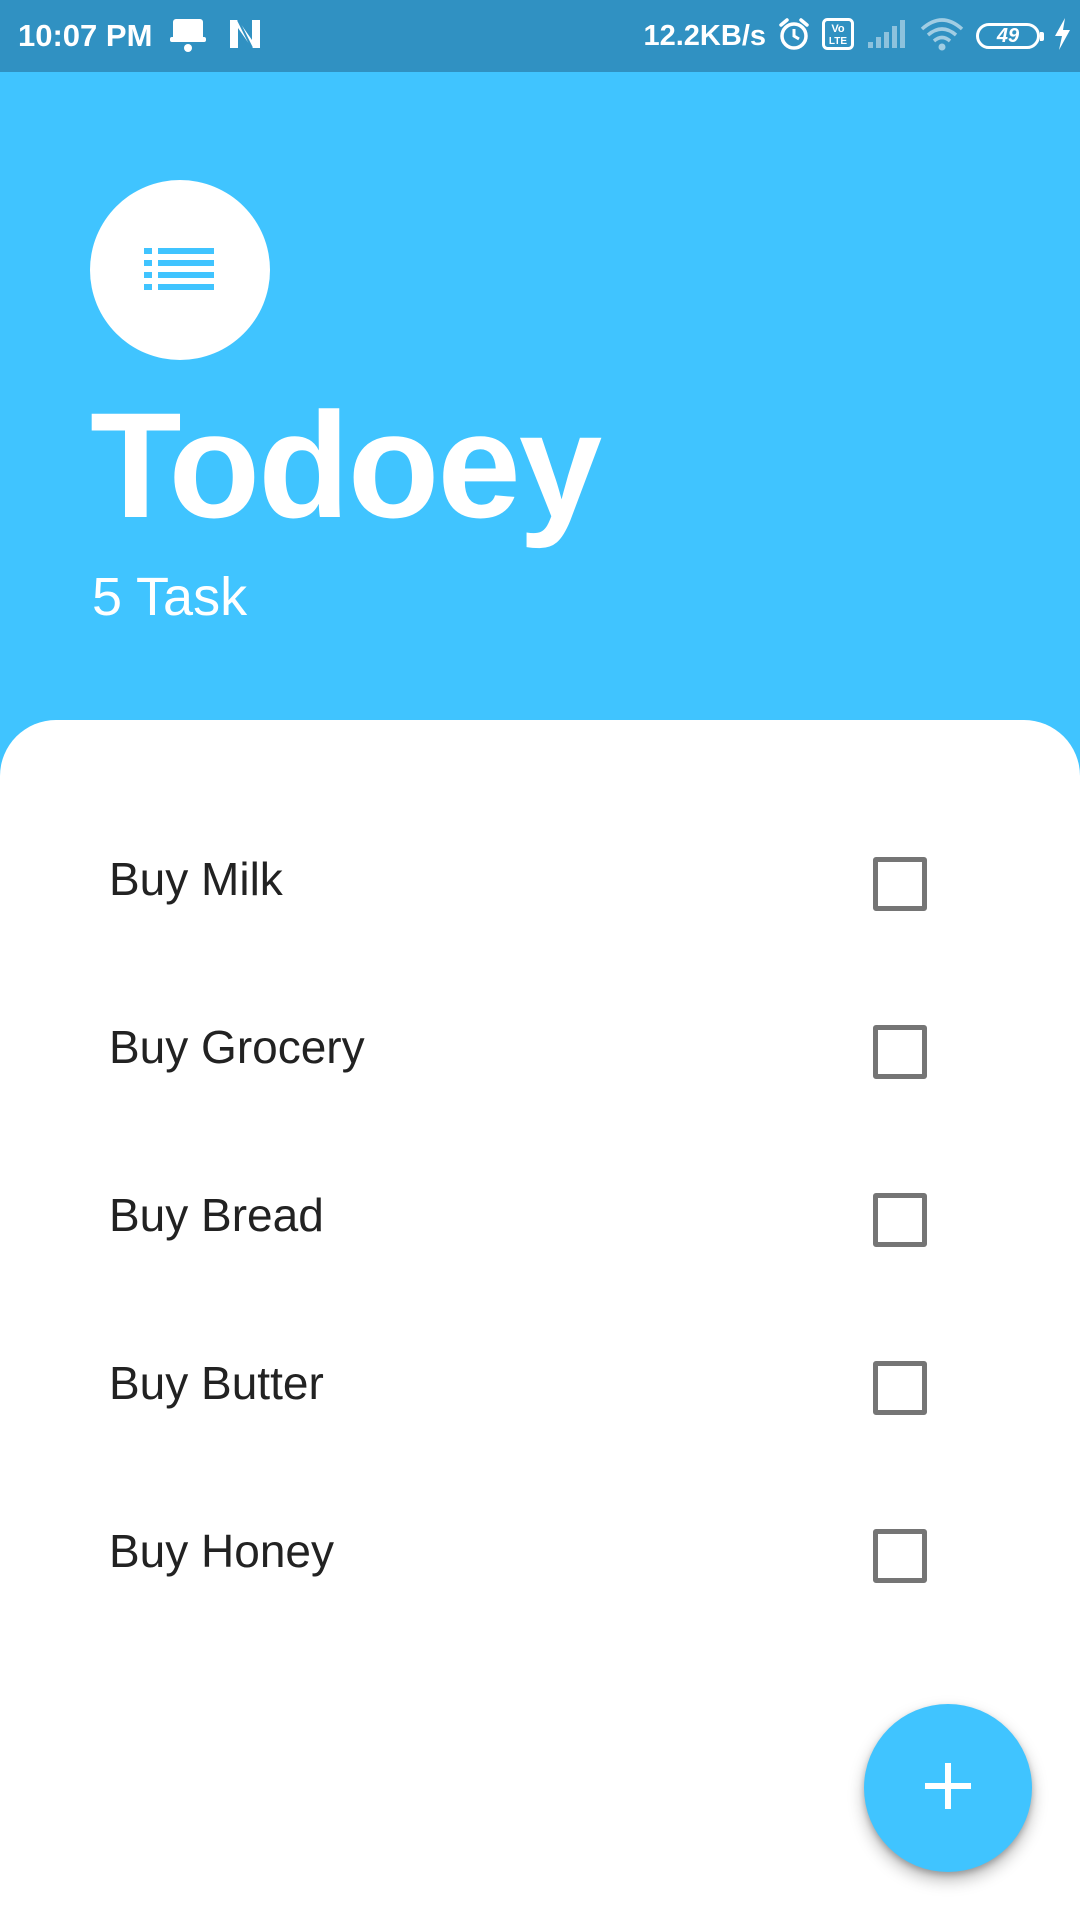 The width and height of the screenshot is (1080, 1920). Describe the element at coordinates (838, 29) in the screenshot. I see `svg-text: Vo` at that location.